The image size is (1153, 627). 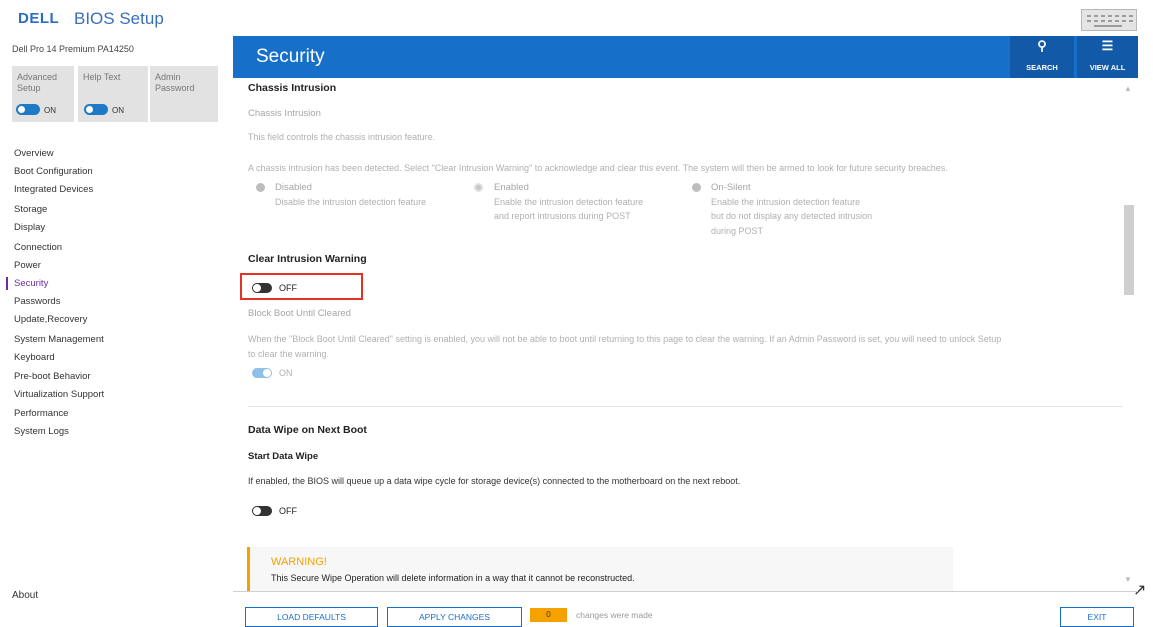 What do you see at coordinates (1109, 20) in the screenshot?
I see `keyboard-icon` at bounding box center [1109, 20].